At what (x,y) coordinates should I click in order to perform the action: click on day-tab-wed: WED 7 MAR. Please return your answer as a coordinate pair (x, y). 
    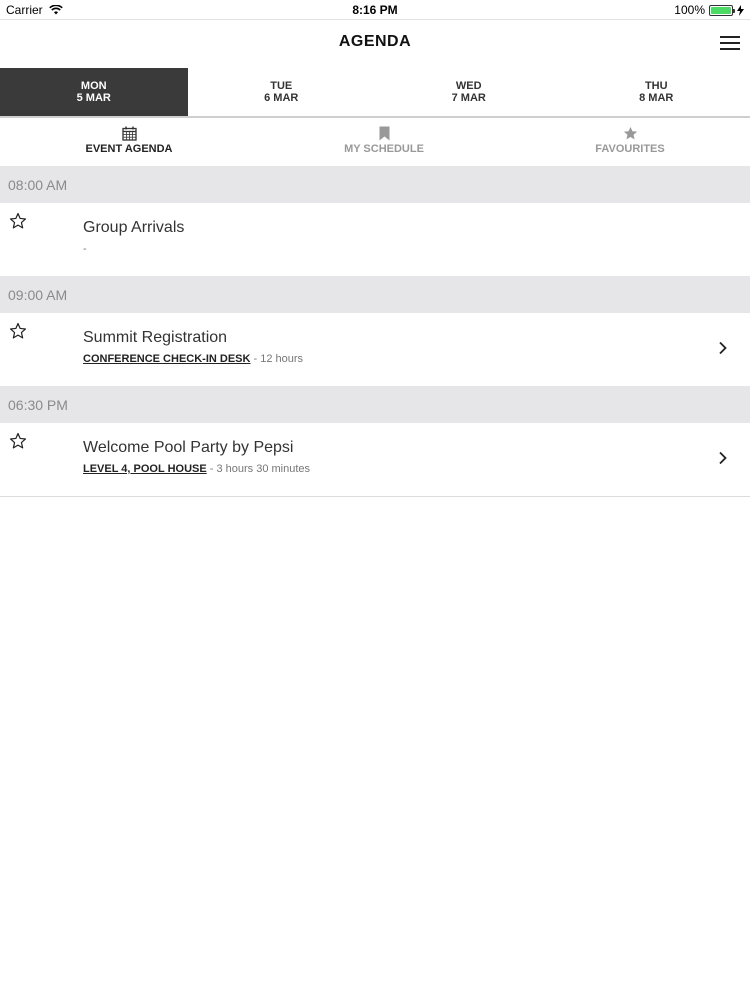
    Looking at the image, I should click on (469, 92).